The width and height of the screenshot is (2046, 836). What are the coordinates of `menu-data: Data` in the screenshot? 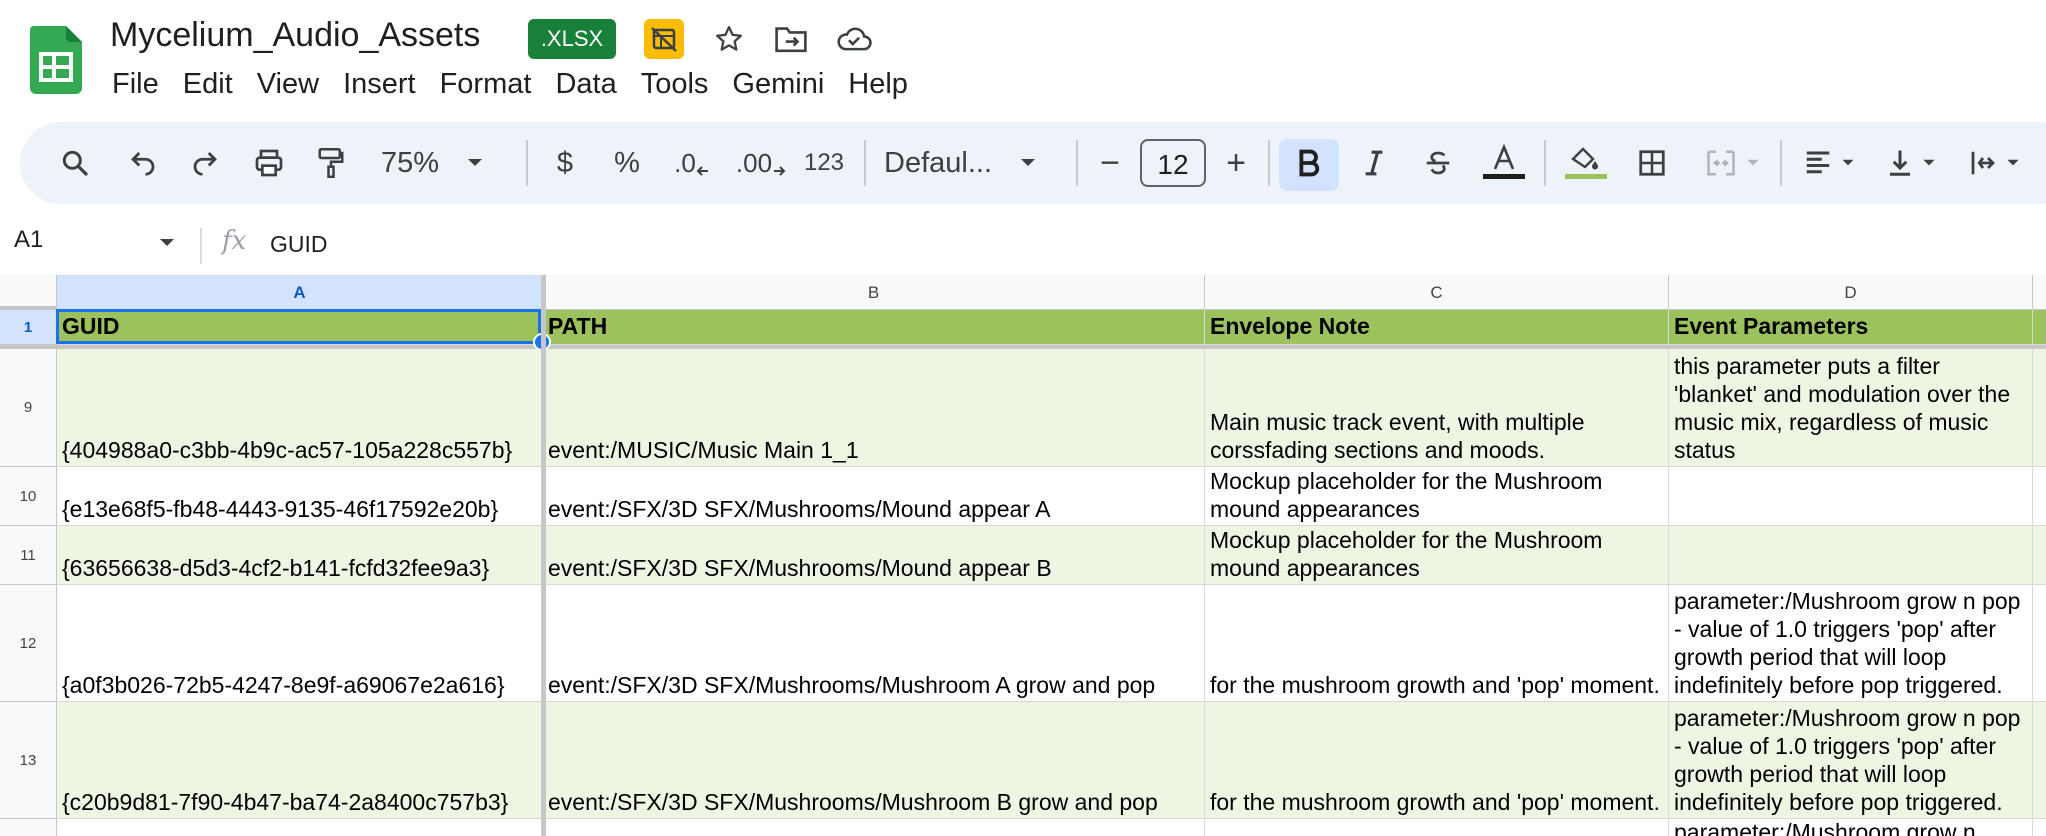 It's located at (585, 84).